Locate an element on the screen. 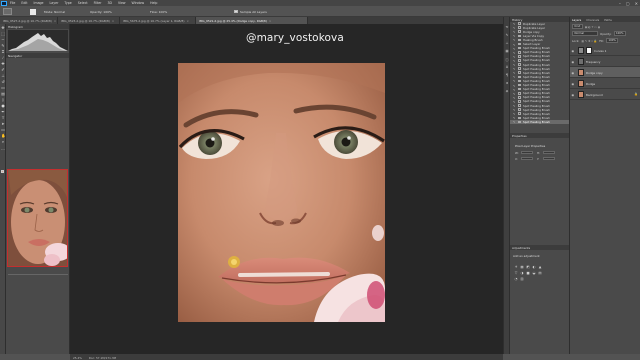  zoom-level: 25.4% is located at coordinates (77, 358).